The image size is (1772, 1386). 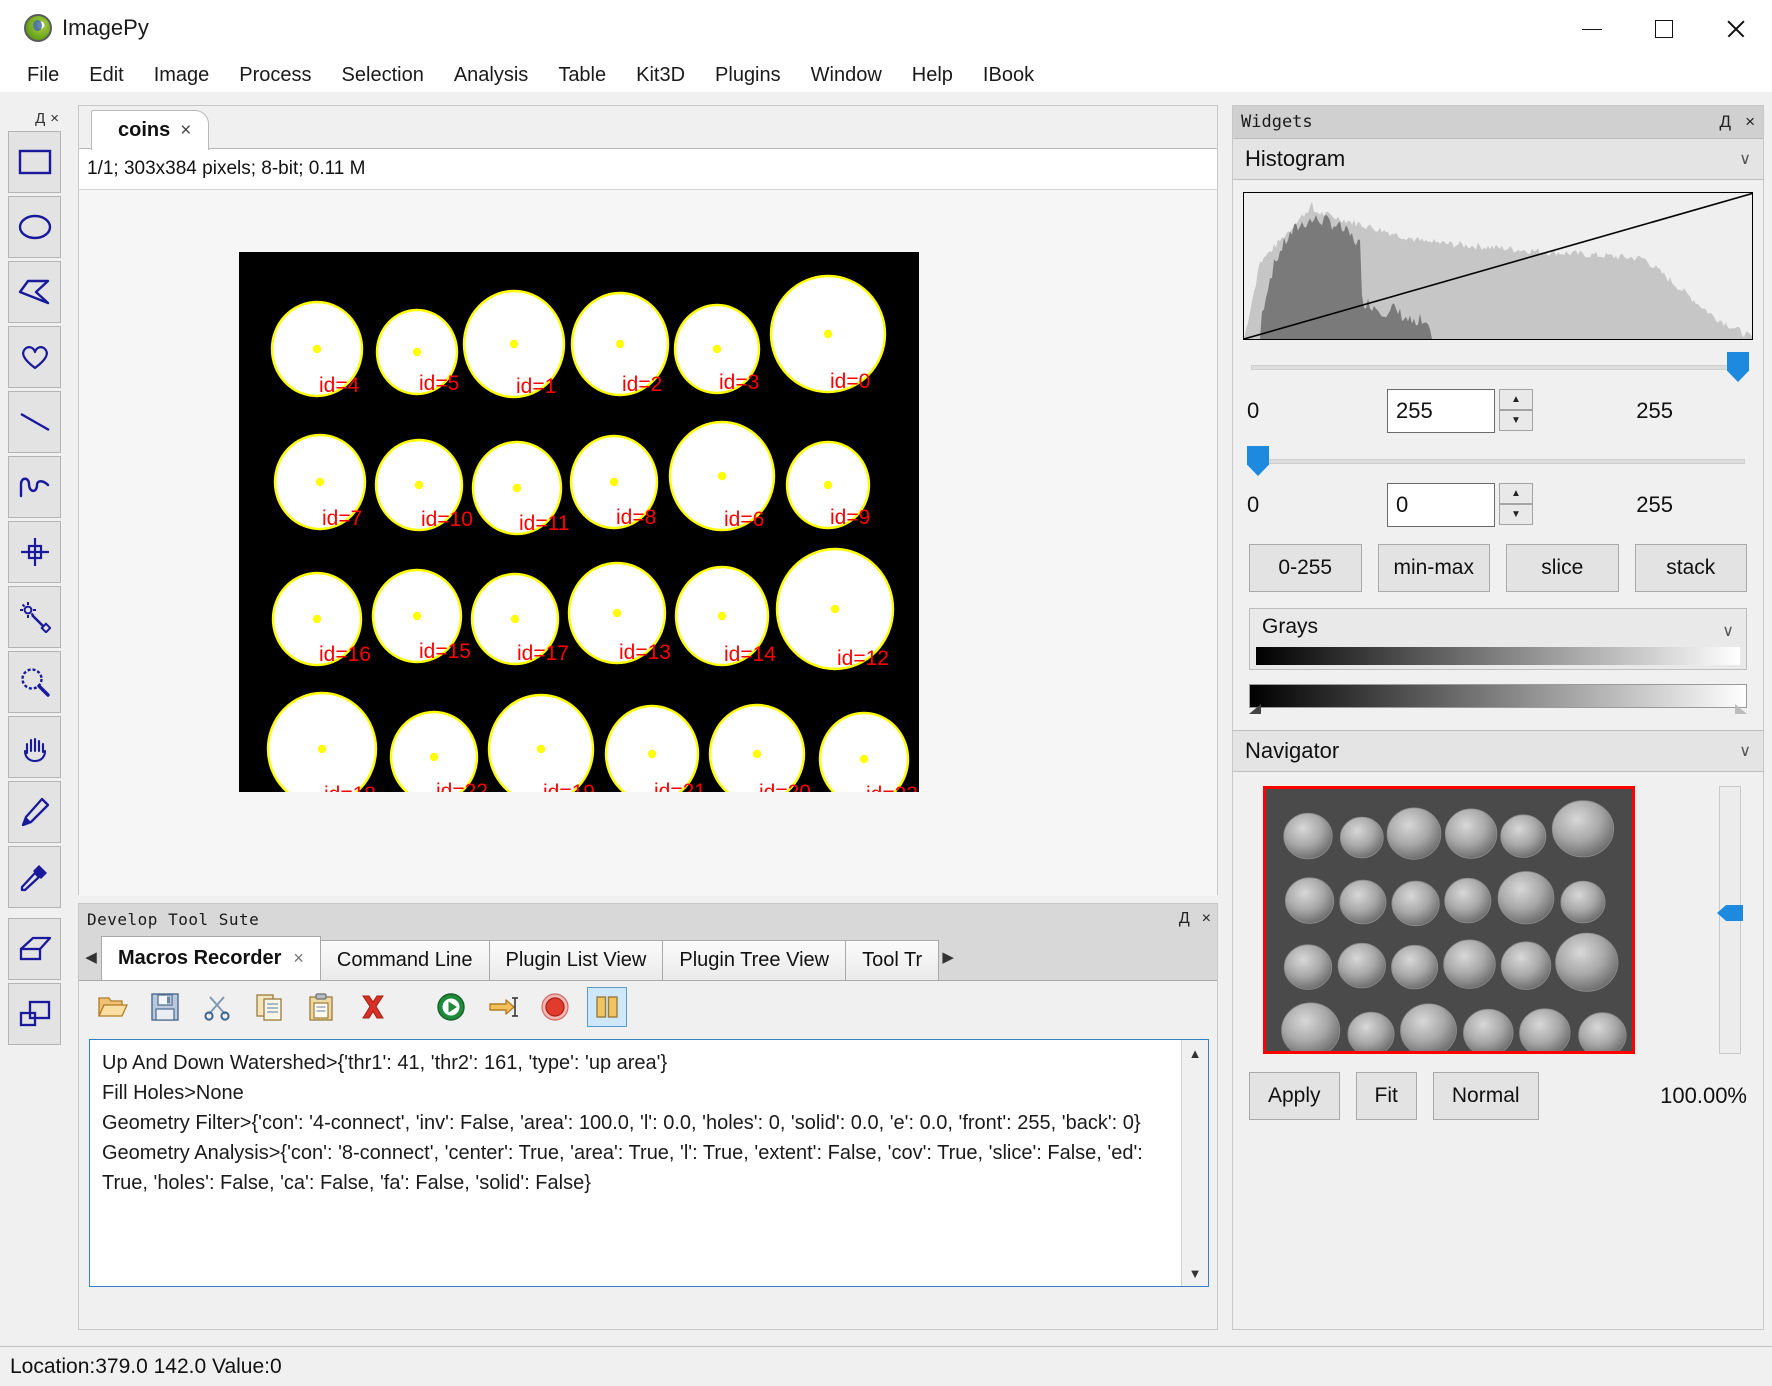 I want to click on fit-button: Fit, so click(x=1386, y=1096).